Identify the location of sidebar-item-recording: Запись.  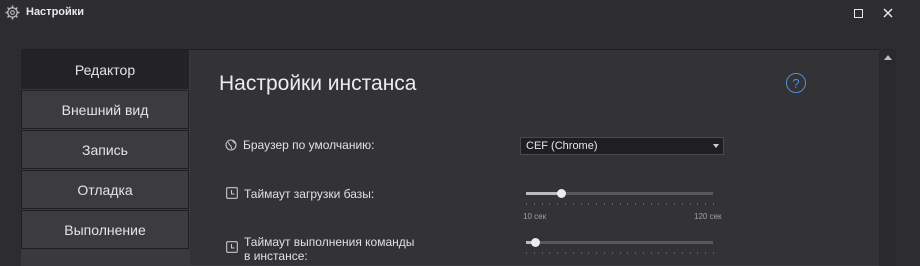
(105, 149).